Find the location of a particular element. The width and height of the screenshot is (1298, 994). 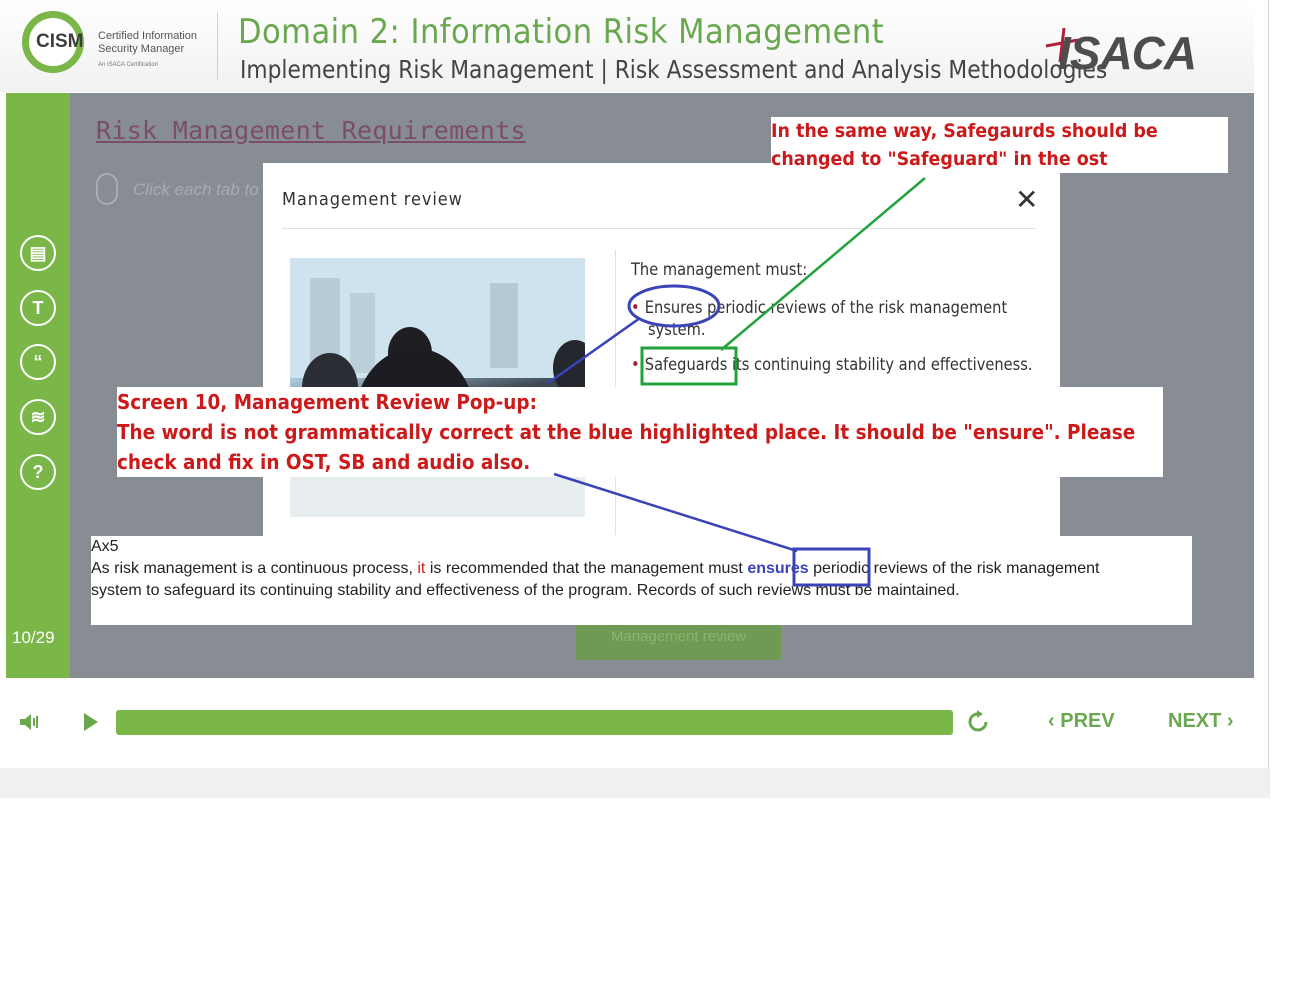

note-line: In the same way, Safegaurds should be is located at coordinates (964, 131).